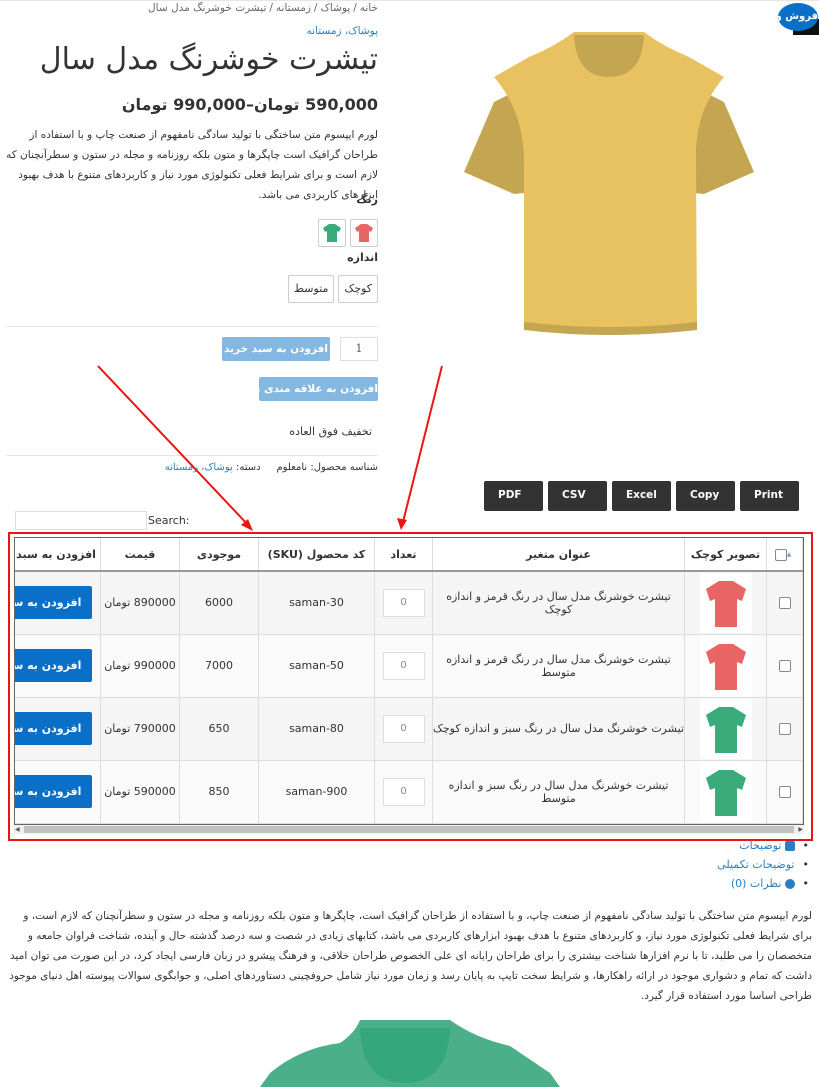 Image resolution: width=819 pixels, height=1087 pixels. Describe the element at coordinates (311, 289) in the screenshot. I see `size-medium-button: متوسط` at that location.